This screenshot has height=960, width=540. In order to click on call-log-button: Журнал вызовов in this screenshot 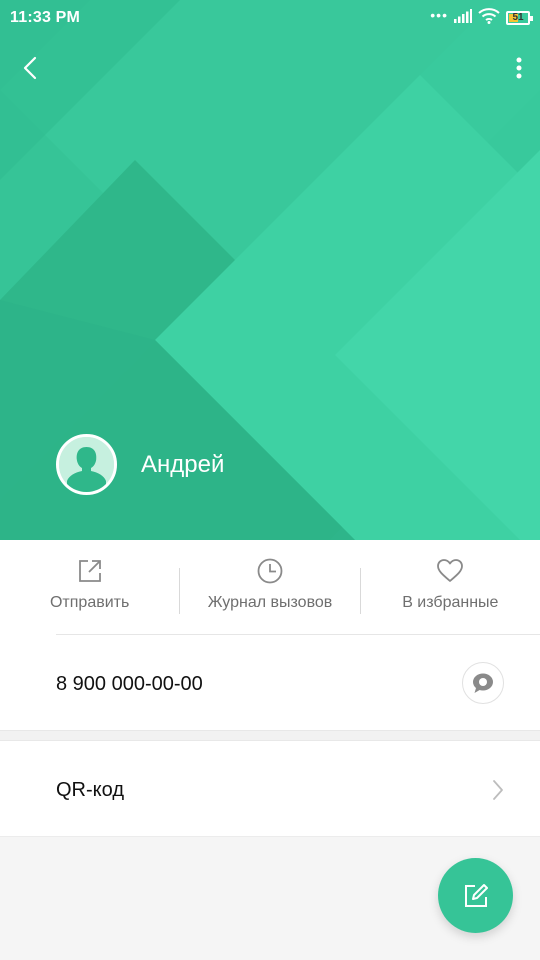, I will do `click(269, 587)`.